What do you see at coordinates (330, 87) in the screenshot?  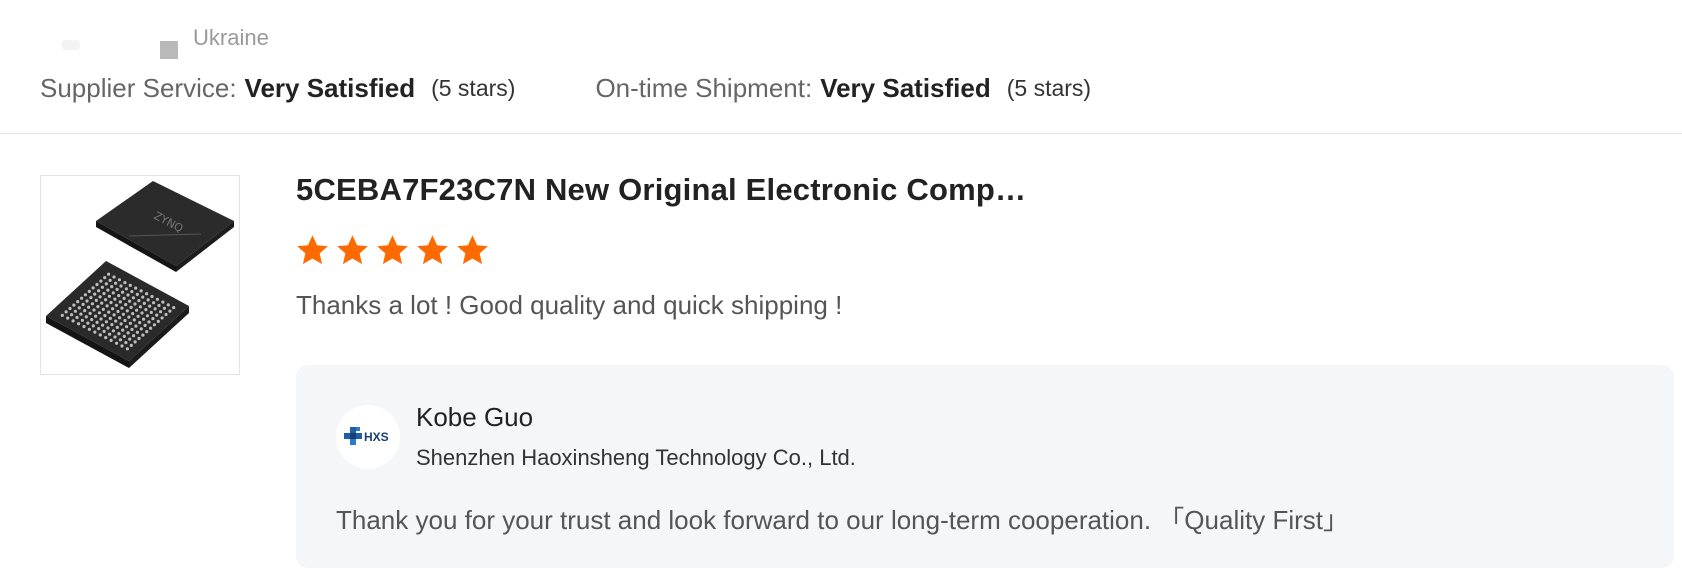 I see `supplier-service-value: Very Satisfied` at bounding box center [330, 87].